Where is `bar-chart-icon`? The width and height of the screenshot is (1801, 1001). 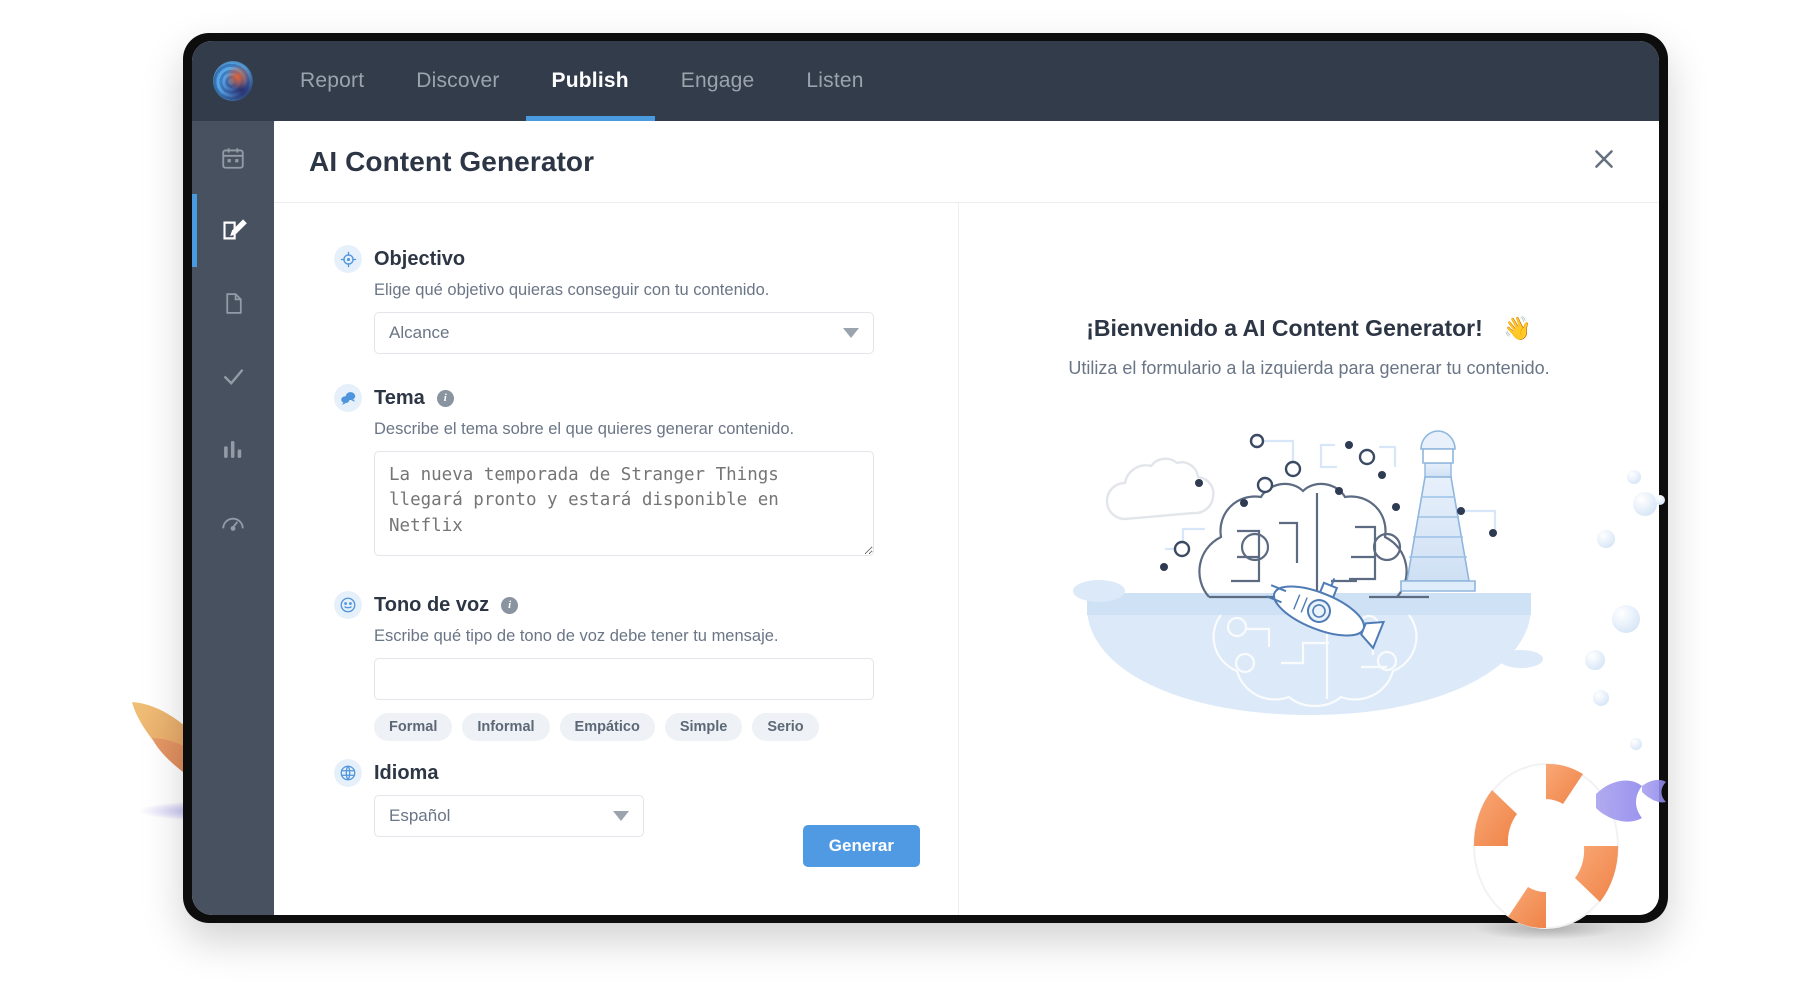 bar-chart-icon is located at coordinates (233, 449).